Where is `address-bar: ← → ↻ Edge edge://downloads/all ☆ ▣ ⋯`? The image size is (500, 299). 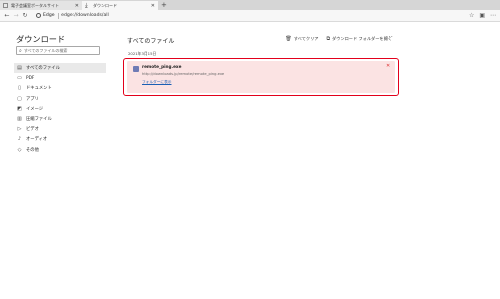
address-bar: ← → ↻ Edge edge://downloads/all ☆ ▣ ⋯ is located at coordinates (250, 16).